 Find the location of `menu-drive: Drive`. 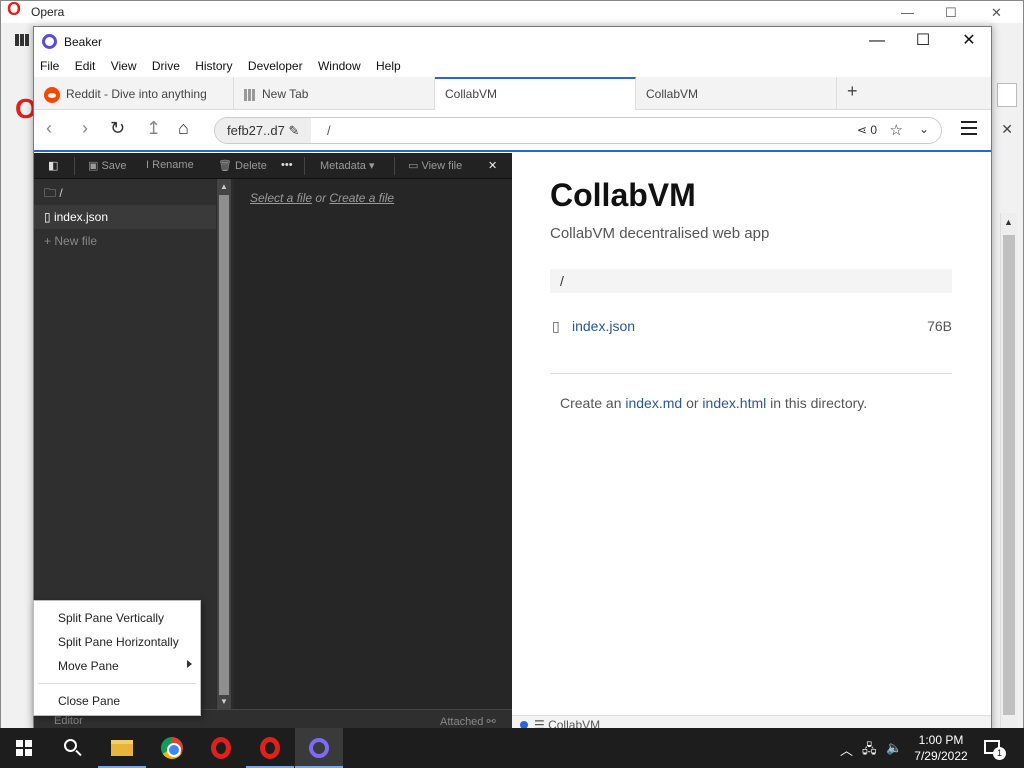

menu-drive: Drive is located at coordinates (166, 65).